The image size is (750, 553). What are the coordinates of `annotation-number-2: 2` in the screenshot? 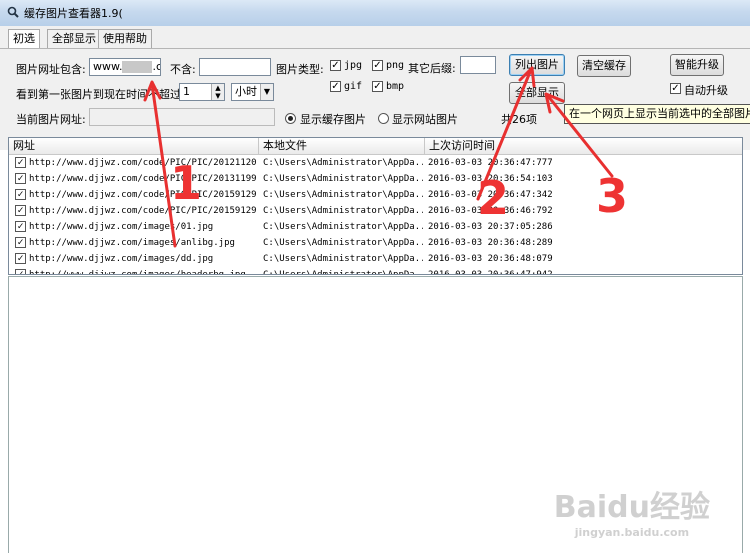 It's located at (493, 198).